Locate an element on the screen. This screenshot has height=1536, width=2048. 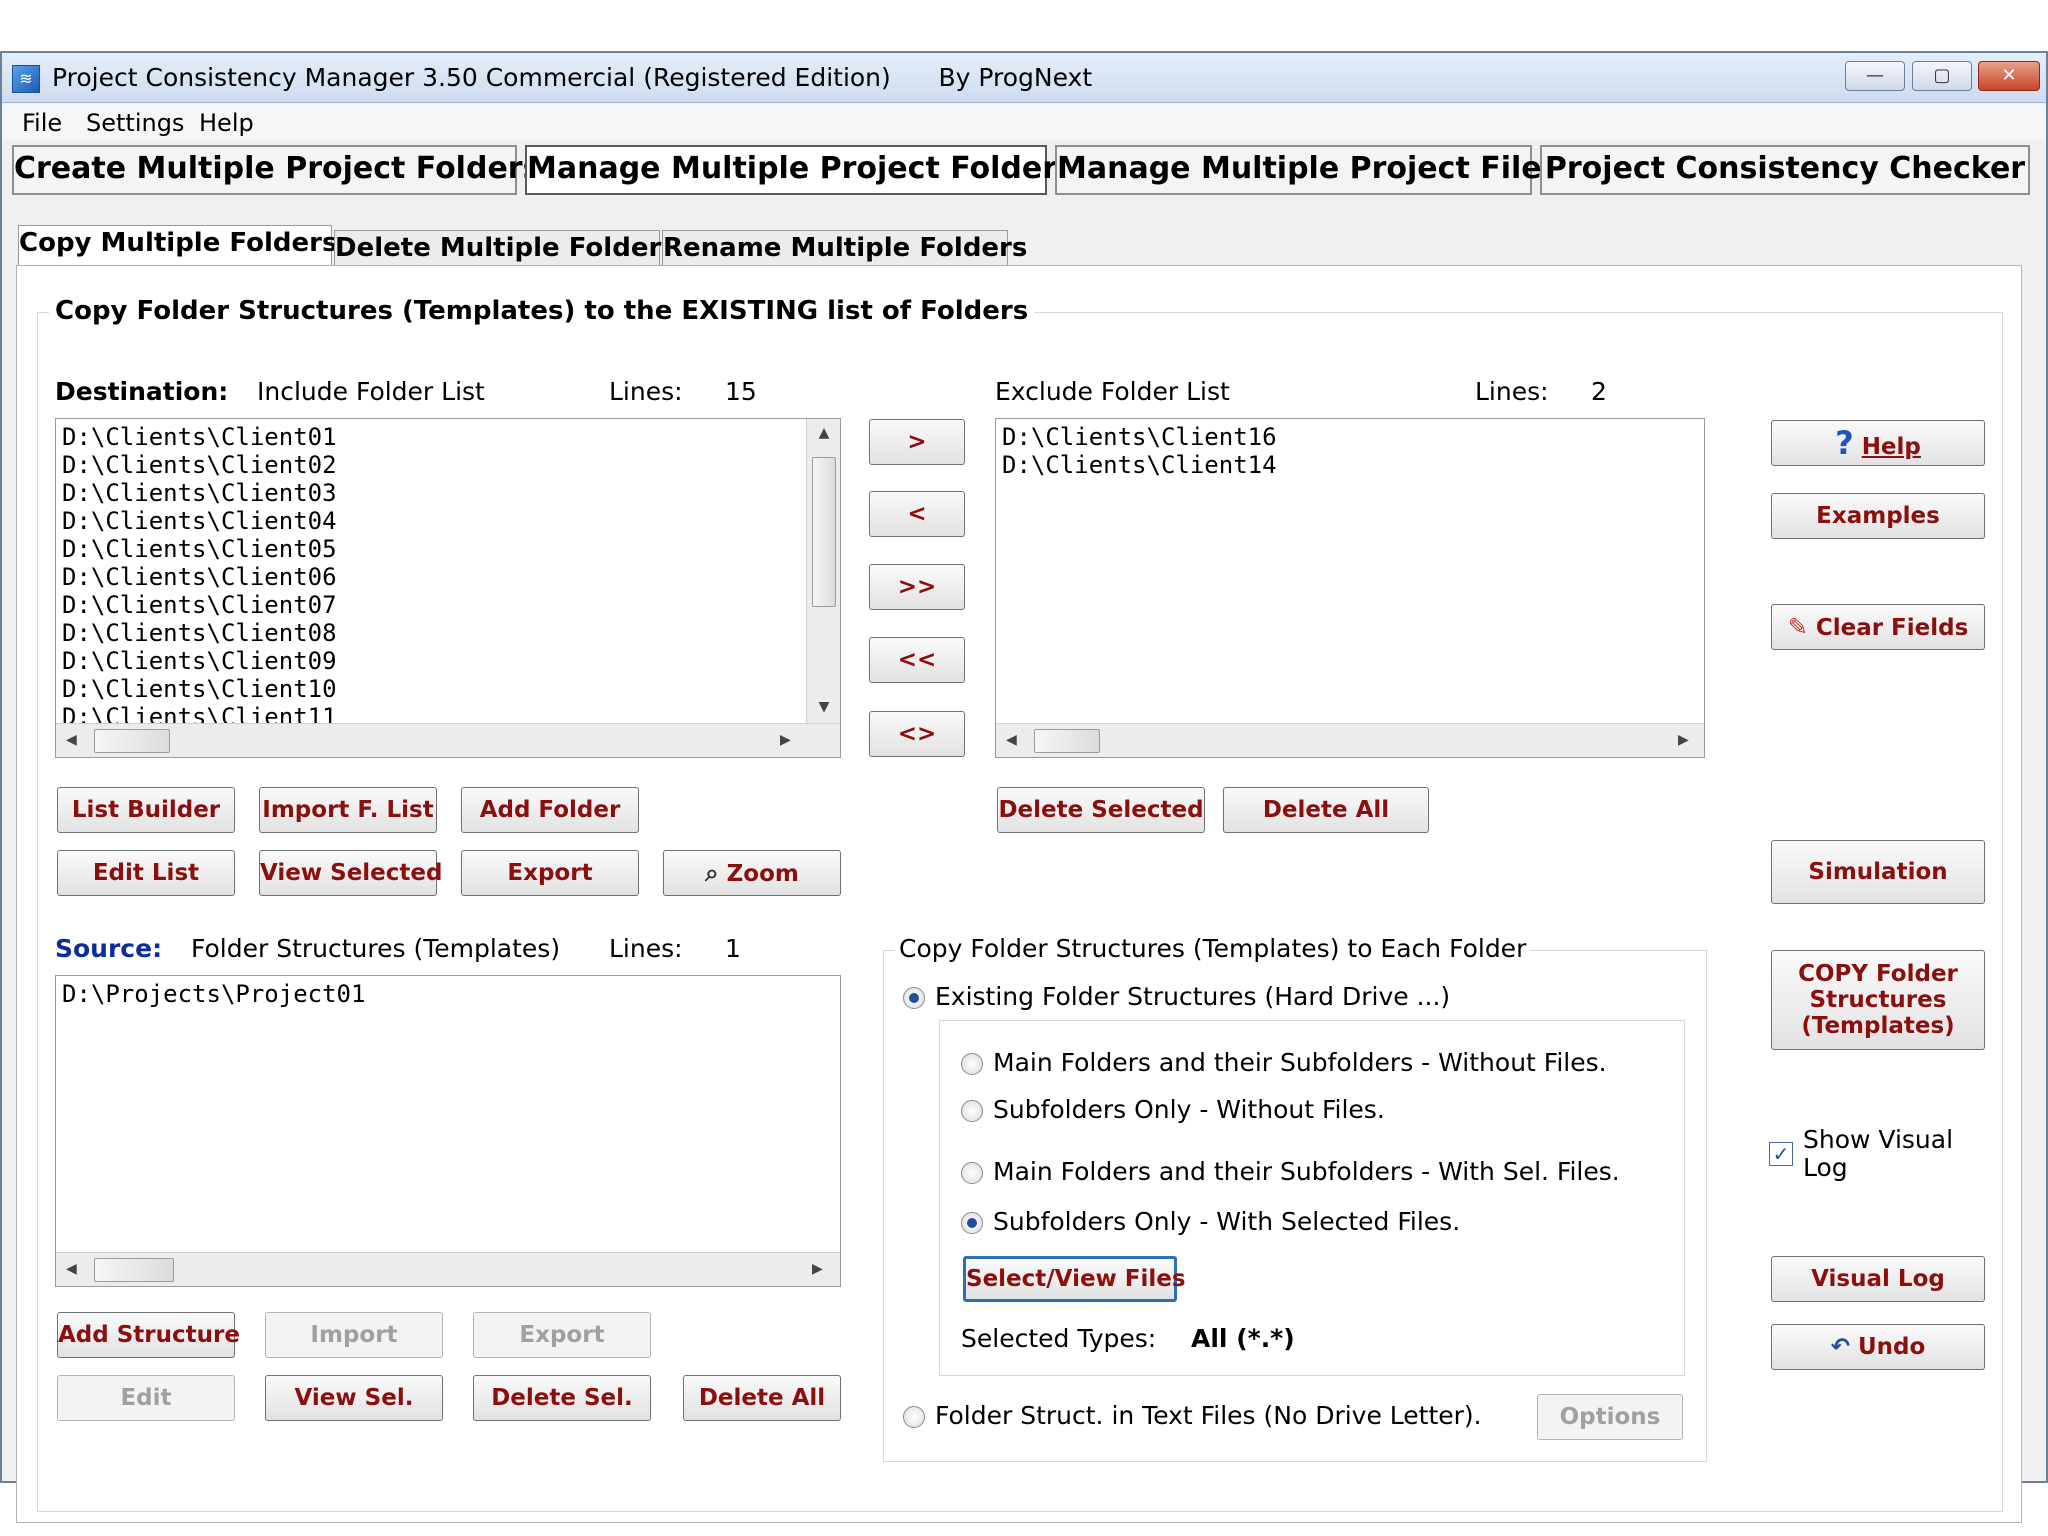
swap-lists-button: <> is located at coordinates (917, 734).